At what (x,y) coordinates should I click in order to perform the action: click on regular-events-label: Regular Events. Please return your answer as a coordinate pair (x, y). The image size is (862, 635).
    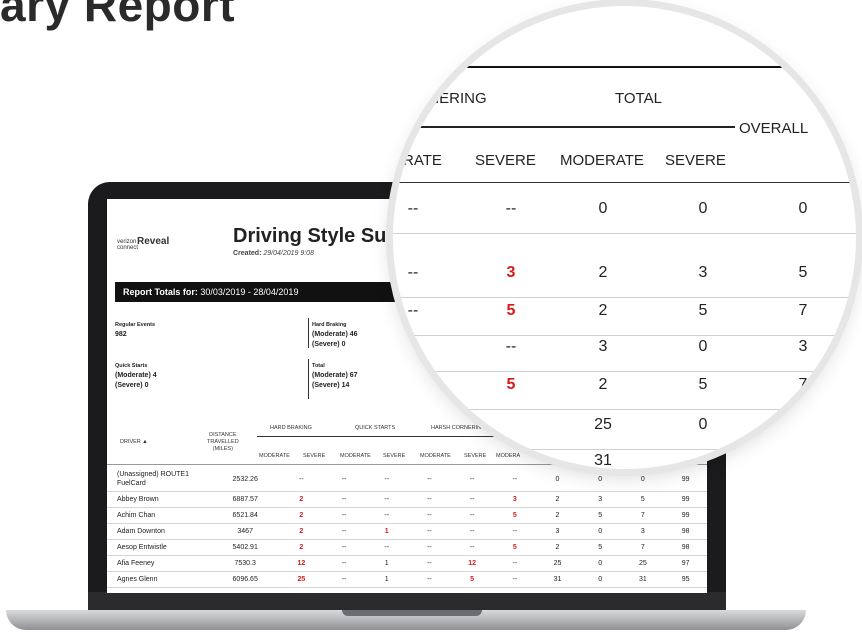
    Looking at the image, I should click on (135, 325).